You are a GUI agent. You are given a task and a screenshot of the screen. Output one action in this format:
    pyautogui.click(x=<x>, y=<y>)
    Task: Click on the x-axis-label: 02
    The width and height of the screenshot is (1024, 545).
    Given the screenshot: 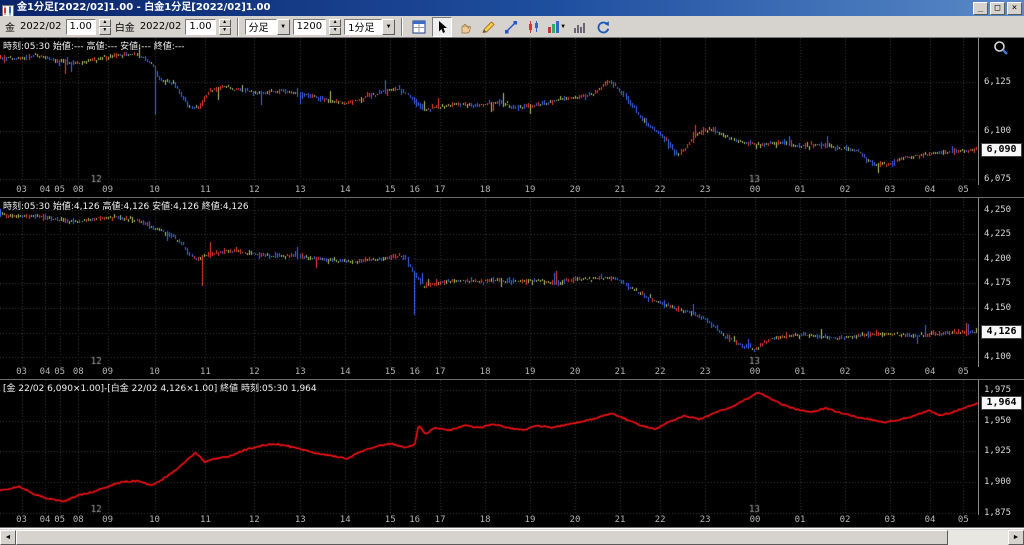 What is the action you would take?
    pyautogui.click(x=845, y=520)
    